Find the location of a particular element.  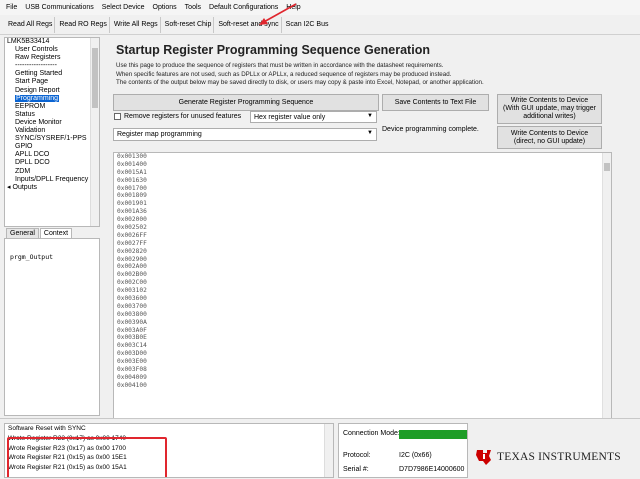

tree-item-programming: Programming is located at coordinates (52, 98).